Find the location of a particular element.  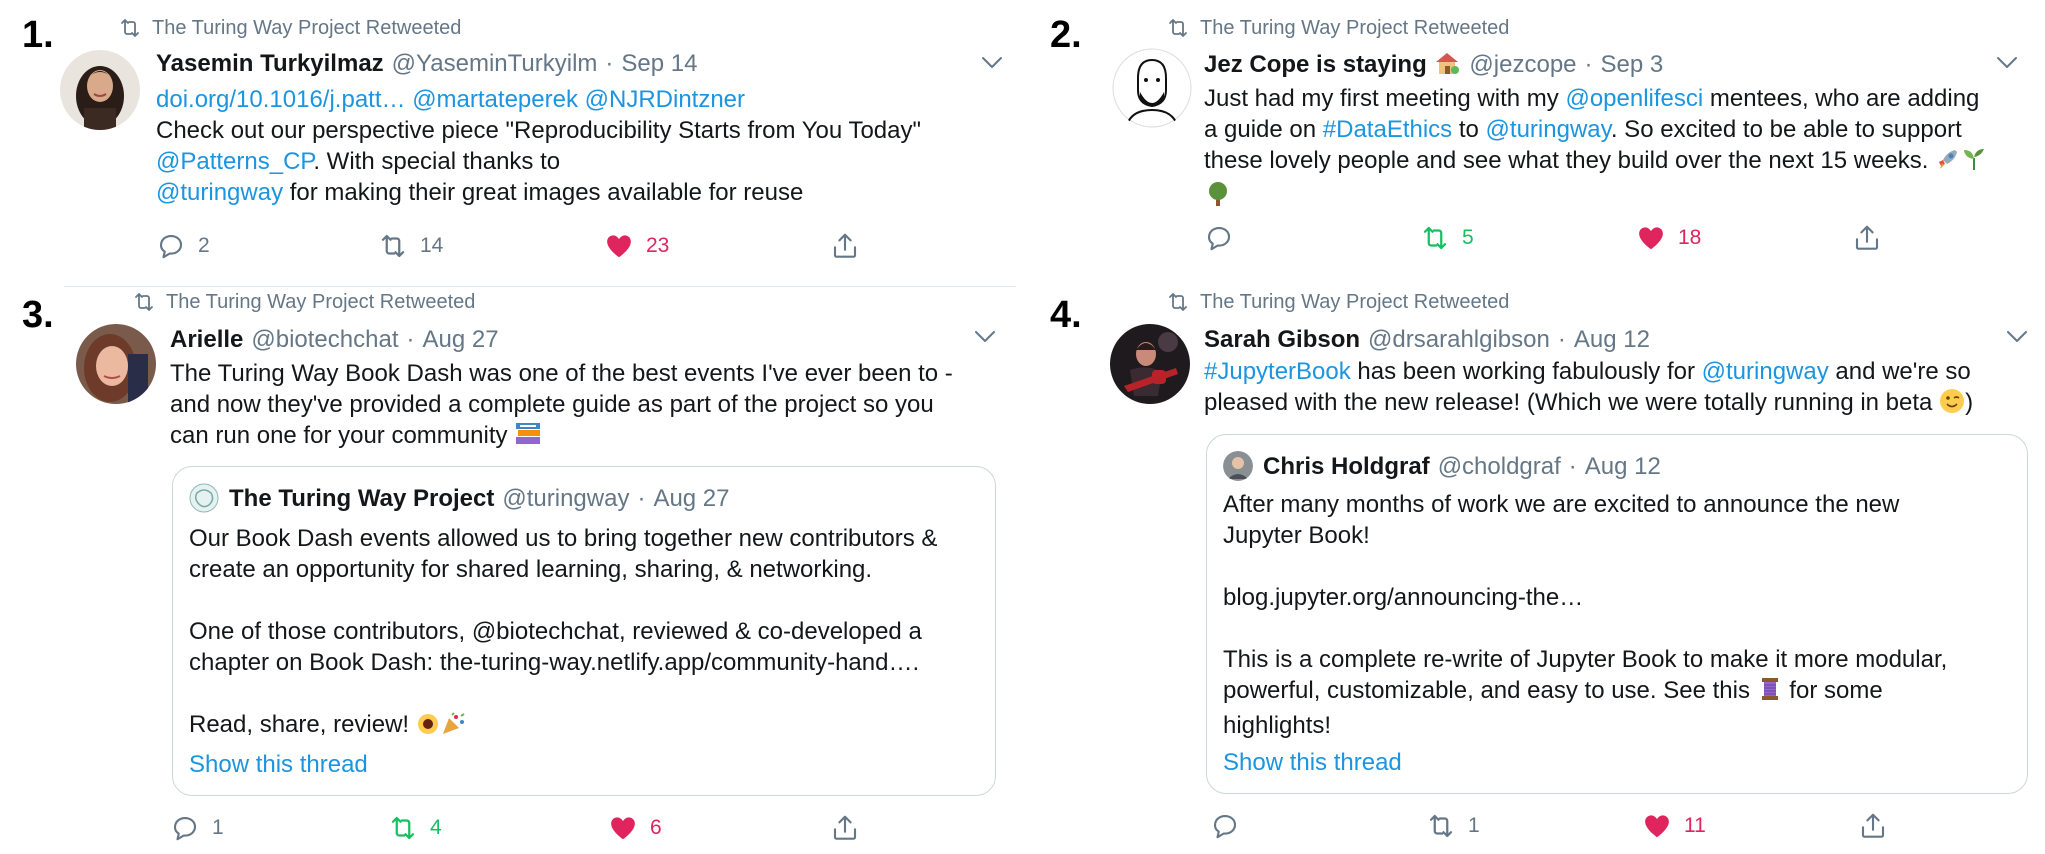

retweet-button: 5 is located at coordinates (1447, 238).